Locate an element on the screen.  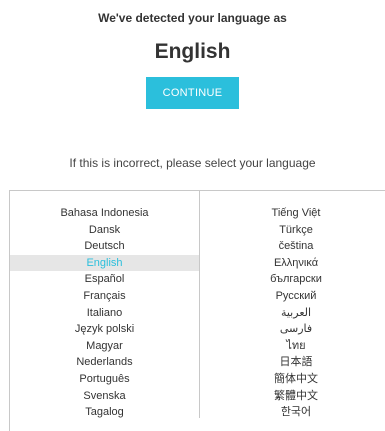
language-option: فارسی is located at coordinates (293, 329).